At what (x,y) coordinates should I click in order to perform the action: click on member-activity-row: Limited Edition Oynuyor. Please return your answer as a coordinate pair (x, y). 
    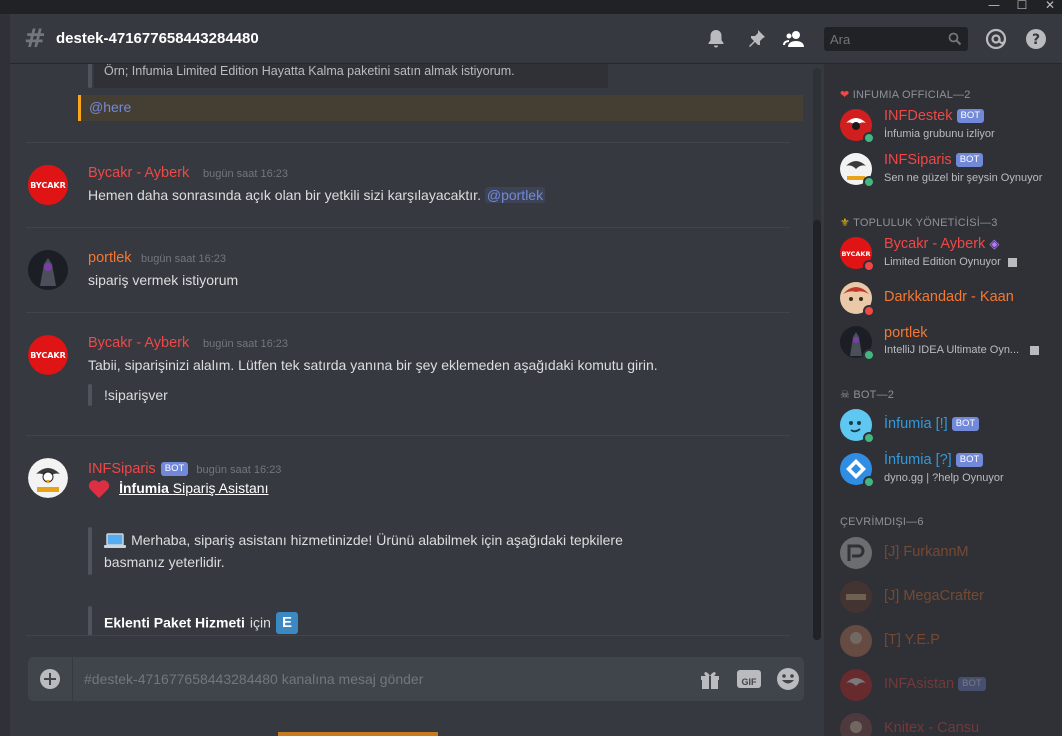
    Looking at the image, I should click on (950, 262).